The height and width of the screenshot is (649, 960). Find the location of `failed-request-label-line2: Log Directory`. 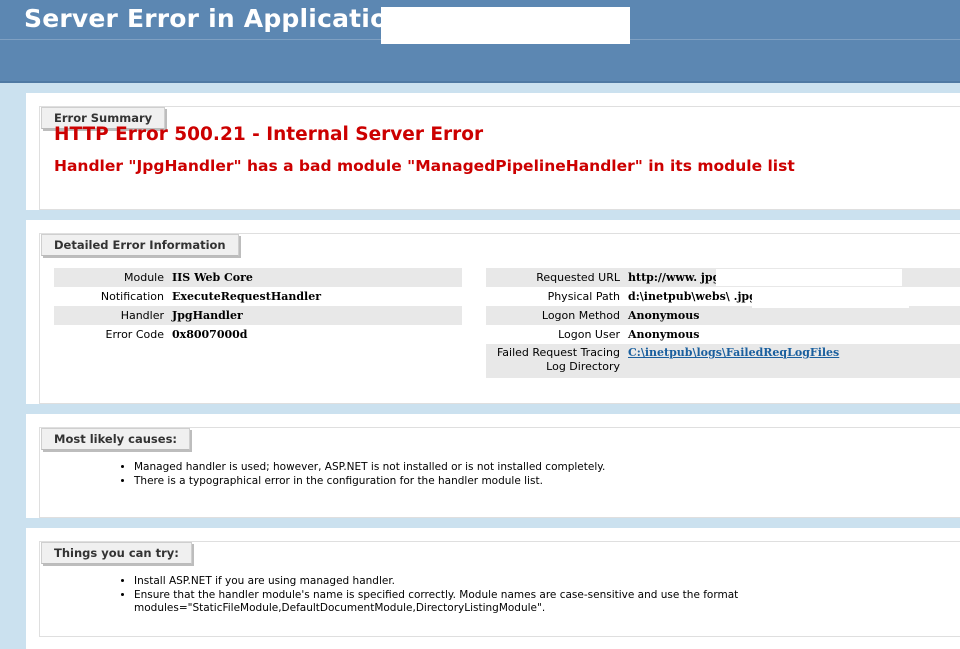

failed-request-label-line2: Log Directory is located at coordinates (583, 366).